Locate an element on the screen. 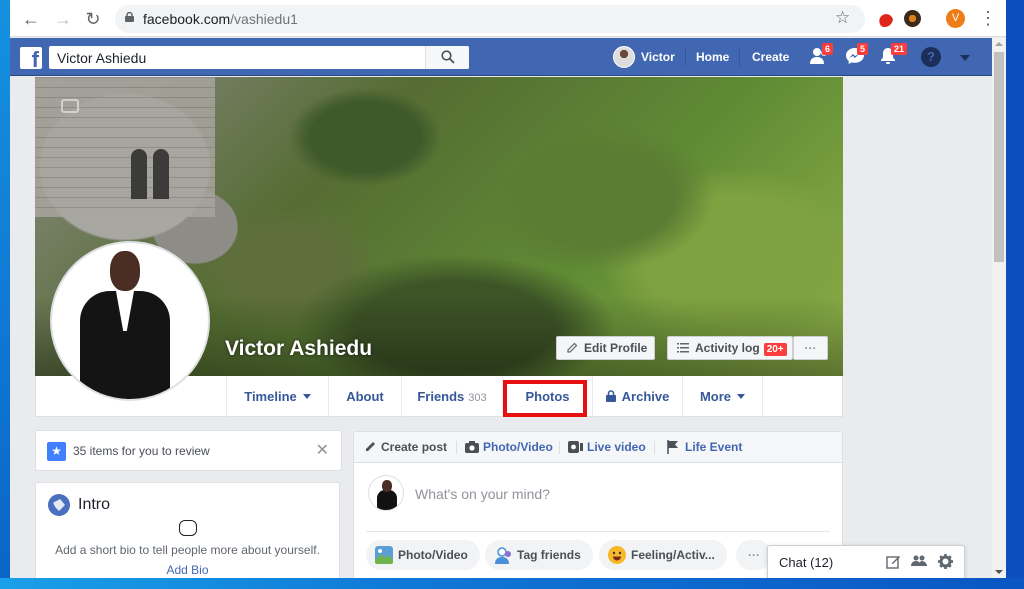  photos-tab-highlight is located at coordinates (545, 398).